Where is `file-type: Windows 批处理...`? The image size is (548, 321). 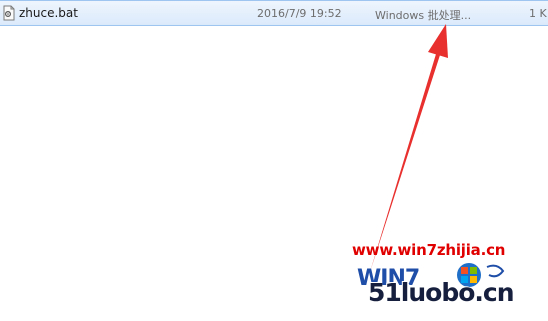
file-type: Windows 批处理... is located at coordinates (423, 15).